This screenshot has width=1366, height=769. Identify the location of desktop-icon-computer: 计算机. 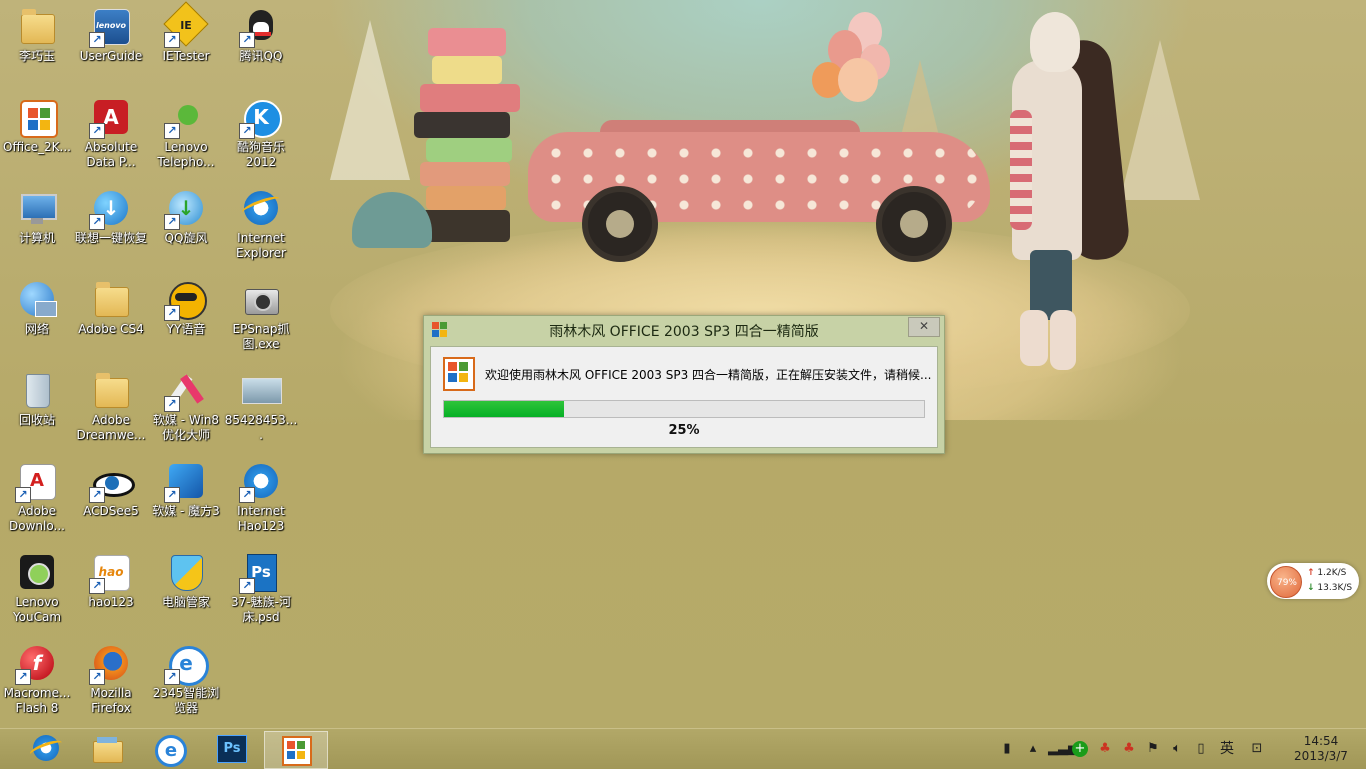
(37, 214).